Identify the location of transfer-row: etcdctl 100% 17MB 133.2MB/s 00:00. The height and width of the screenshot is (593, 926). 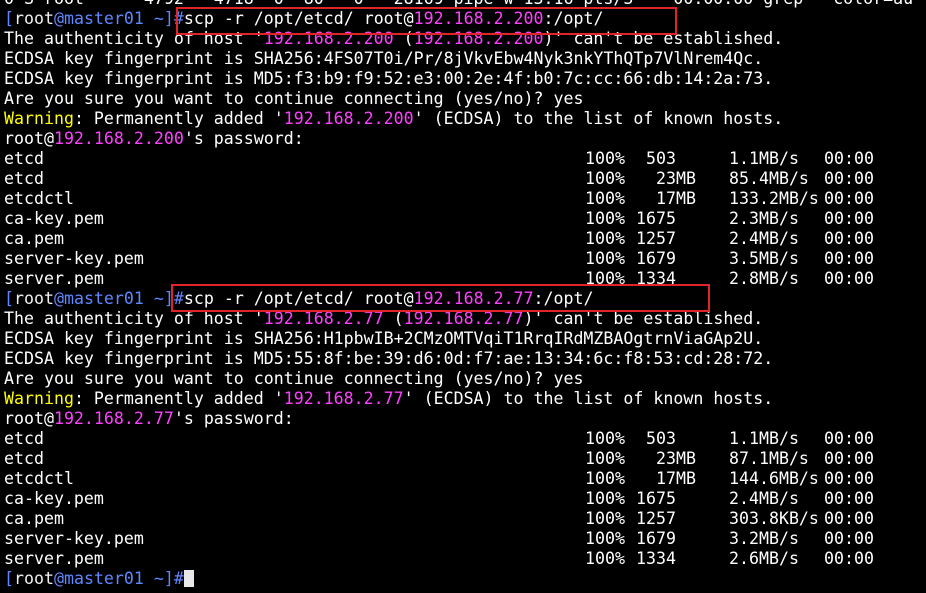
(465, 199).